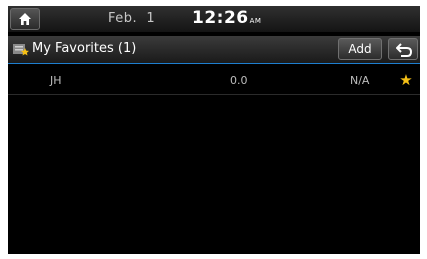 The width and height of the screenshot is (427, 259). I want to click on favorite-status: N/A, so click(360, 80).